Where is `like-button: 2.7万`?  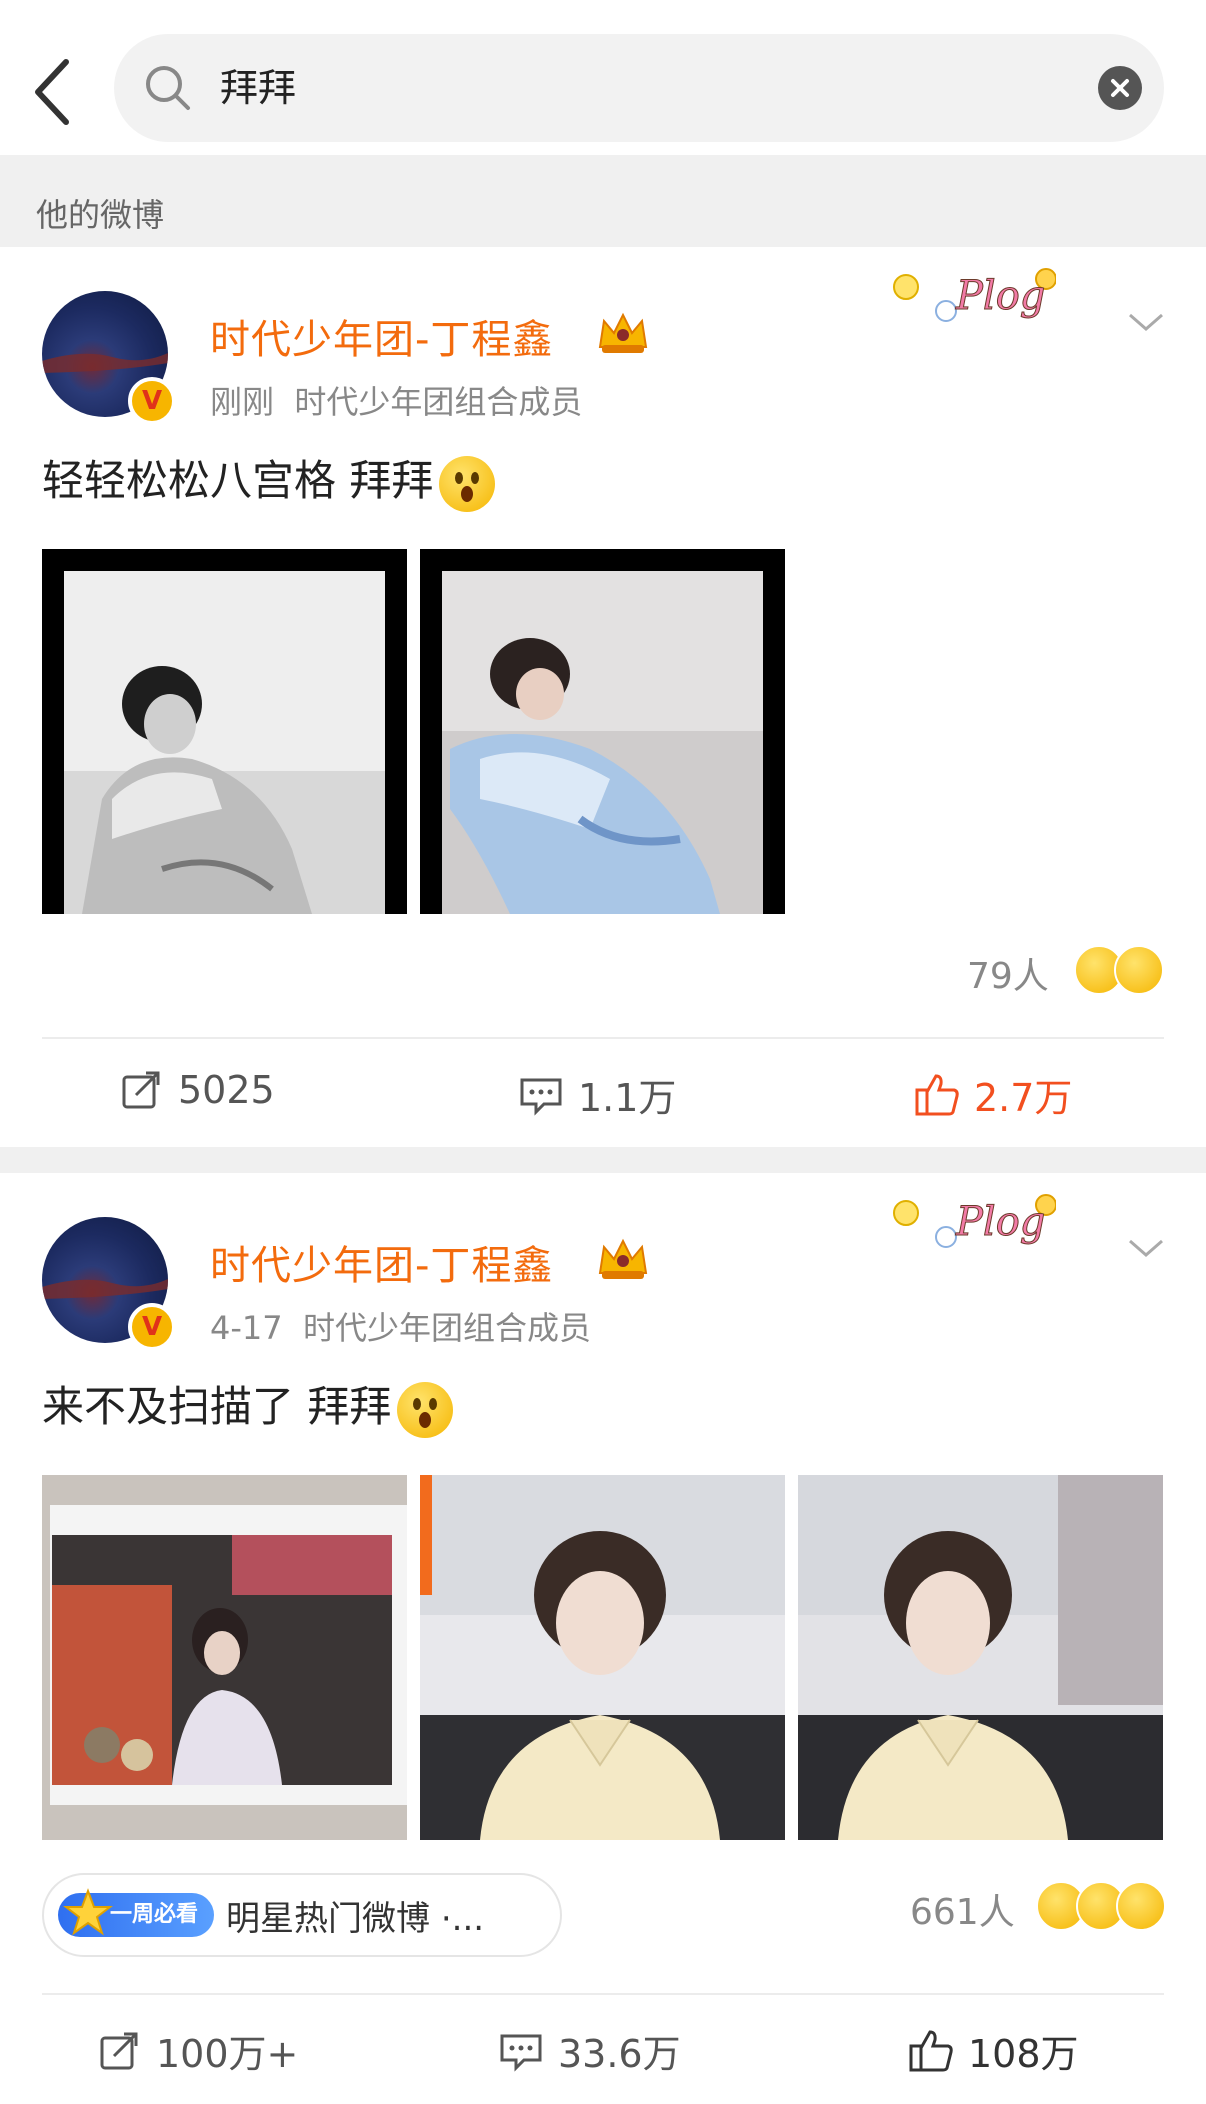
like-button: 2.7万 is located at coordinates (993, 1094).